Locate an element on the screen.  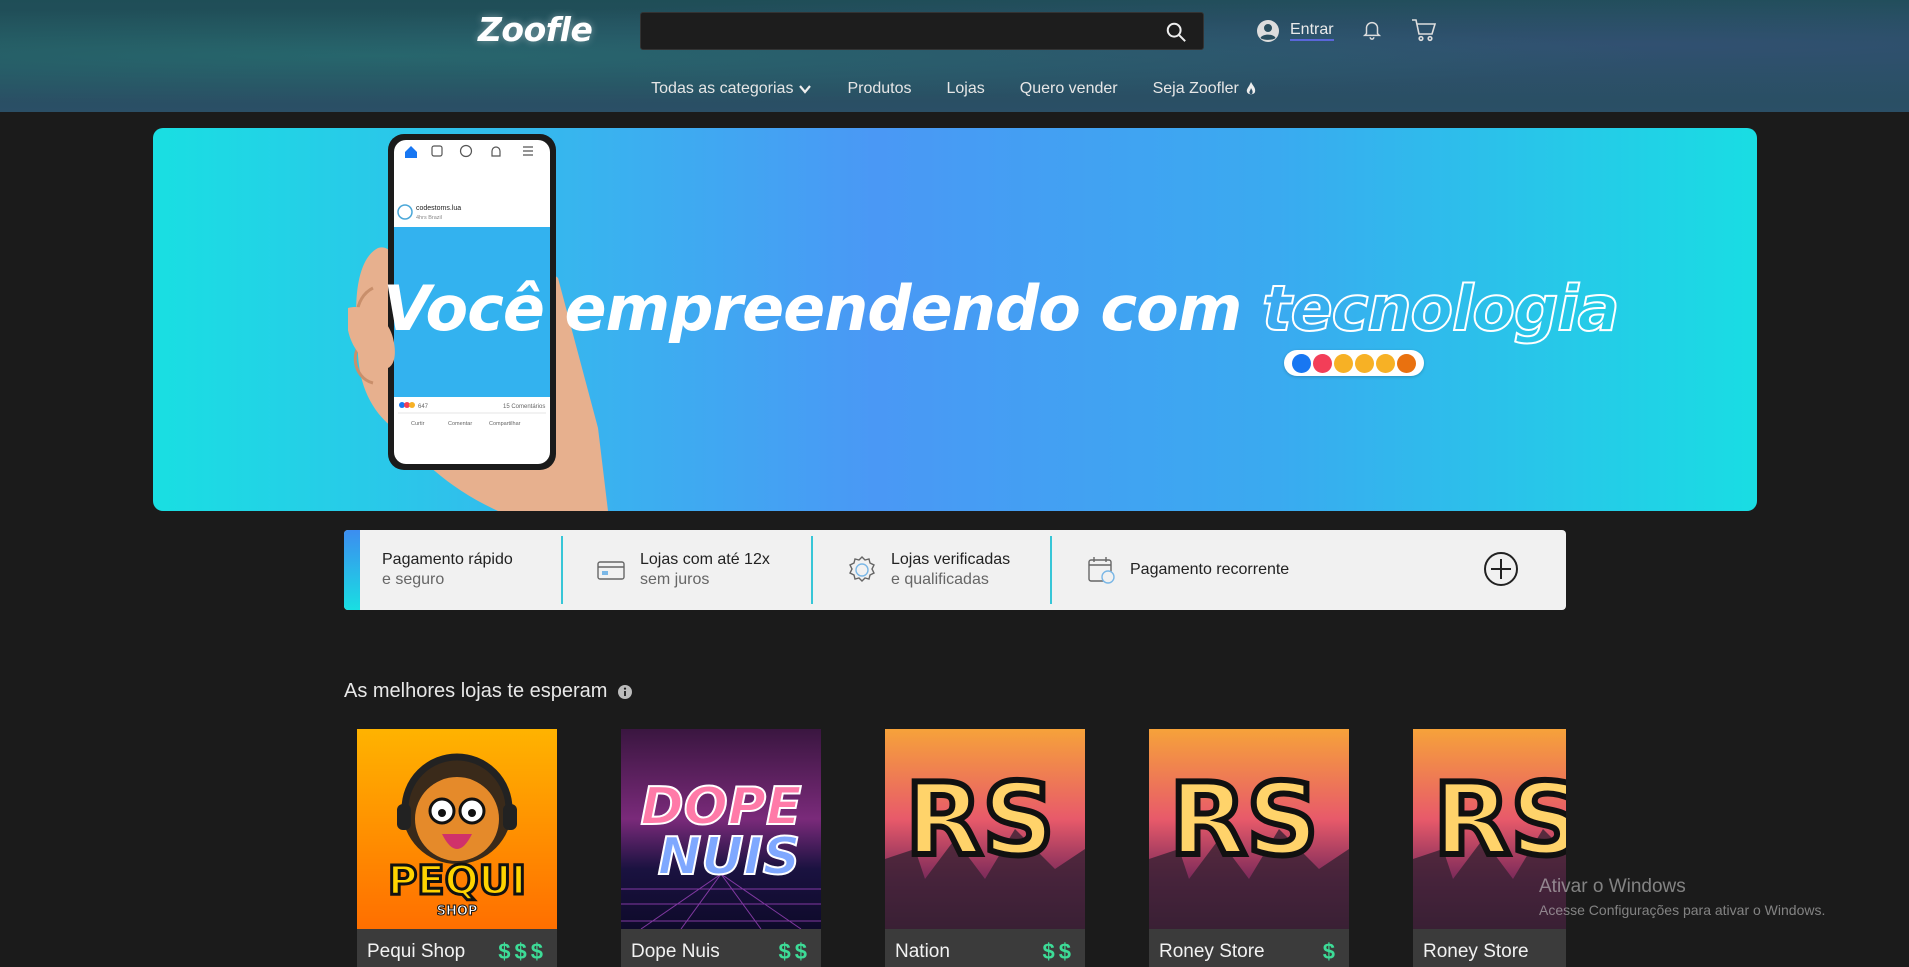
search-input is located at coordinates (922, 31).